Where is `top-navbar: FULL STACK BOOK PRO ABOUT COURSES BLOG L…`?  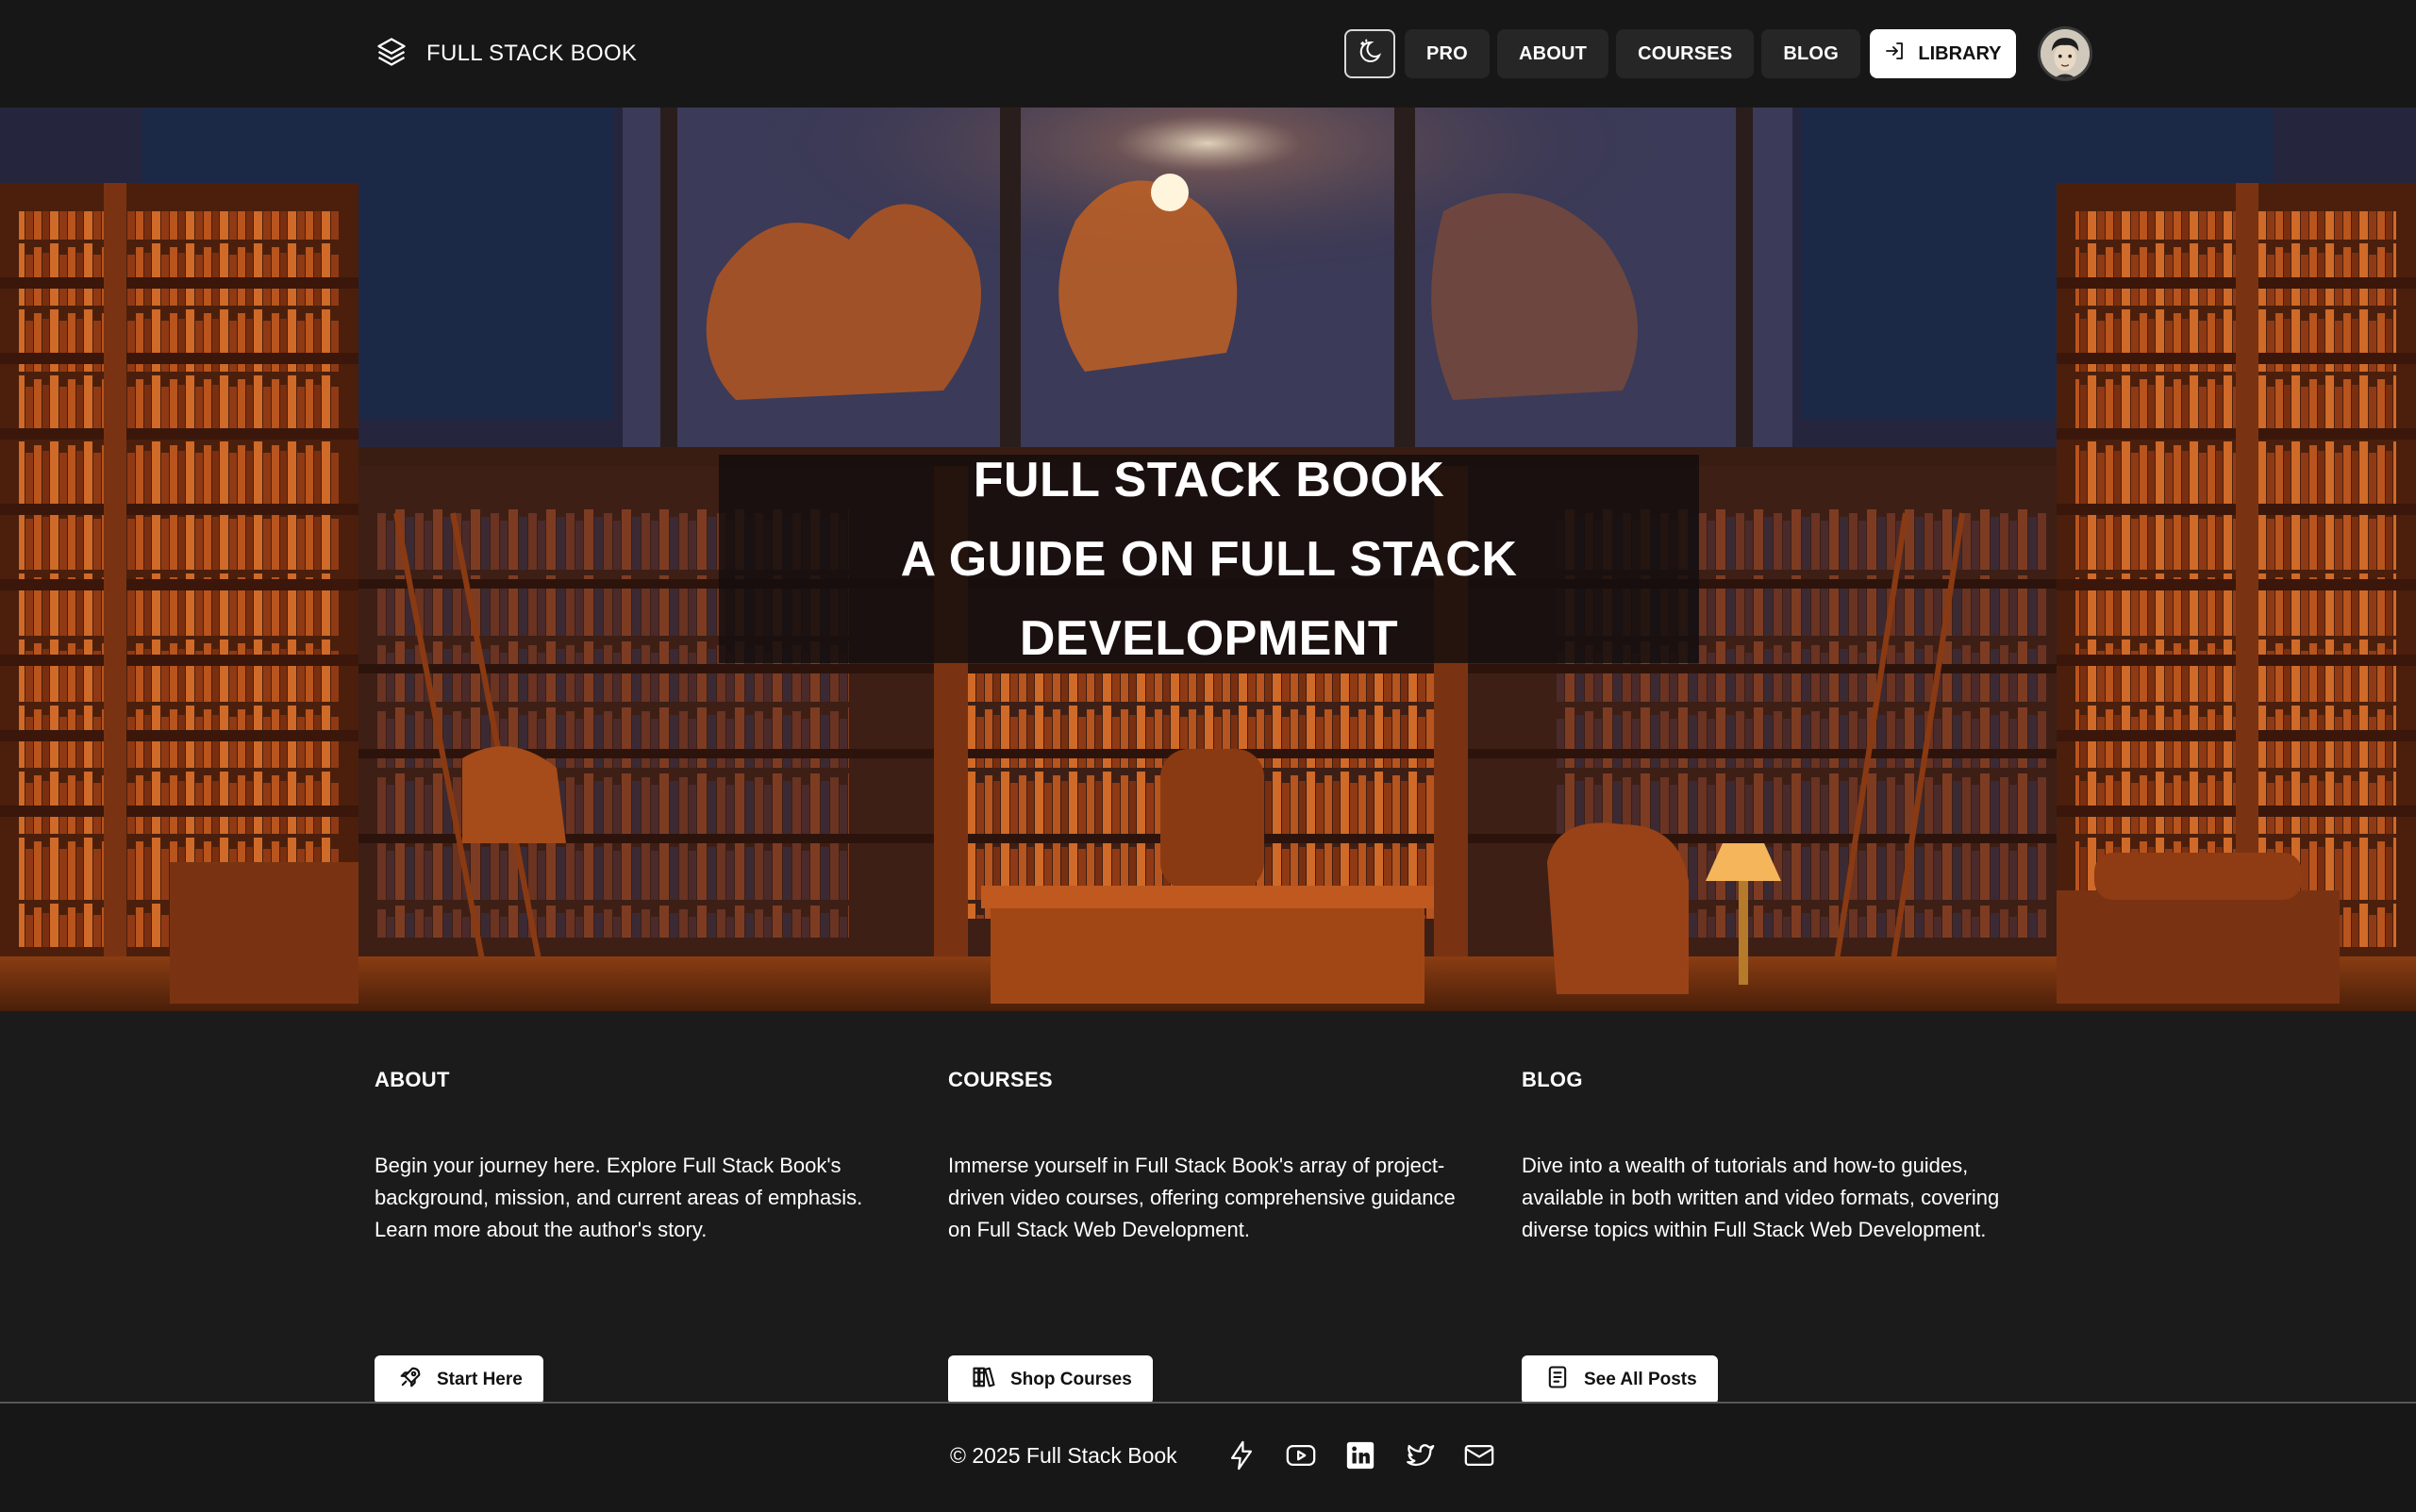
top-navbar: FULL STACK BOOK PRO ABOUT COURSES BLOG L… is located at coordinates (1208, 54).